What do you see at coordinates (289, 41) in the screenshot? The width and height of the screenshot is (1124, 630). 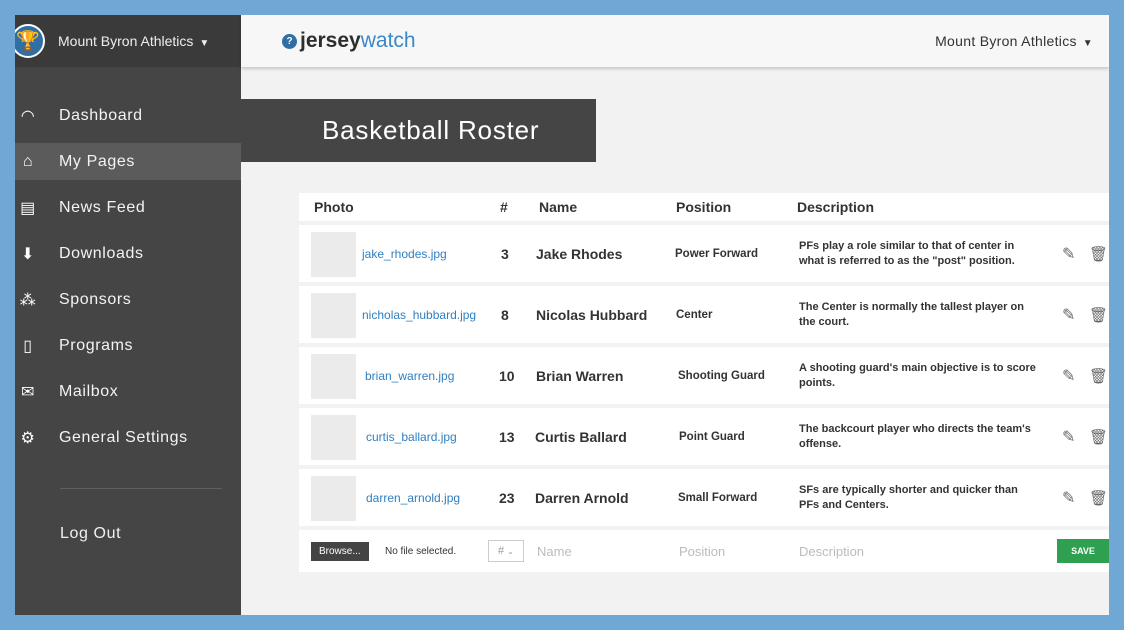 I see `logo-mark-icon: ?` at bounding box center [289, 41].